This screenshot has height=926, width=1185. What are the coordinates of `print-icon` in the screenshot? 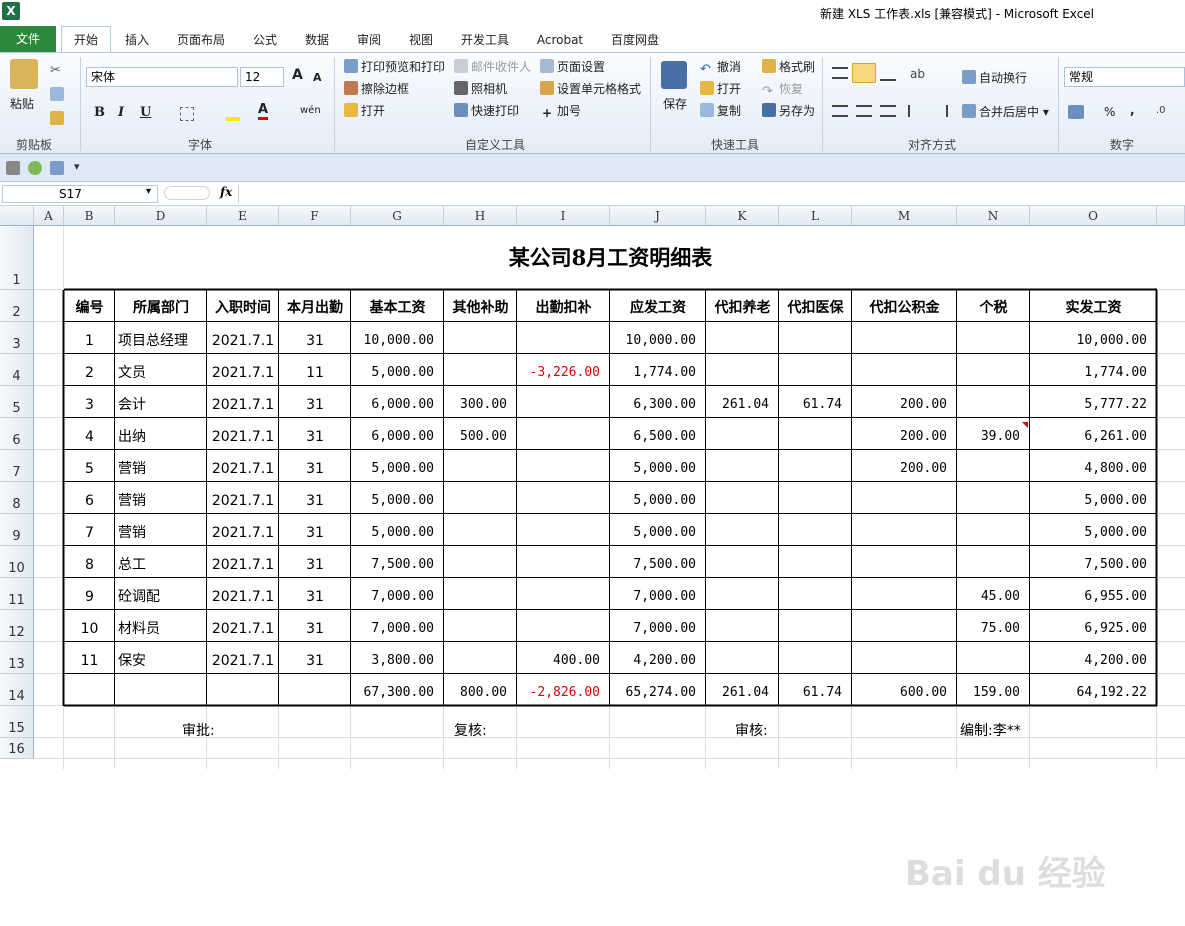 It's located at (13, 168).